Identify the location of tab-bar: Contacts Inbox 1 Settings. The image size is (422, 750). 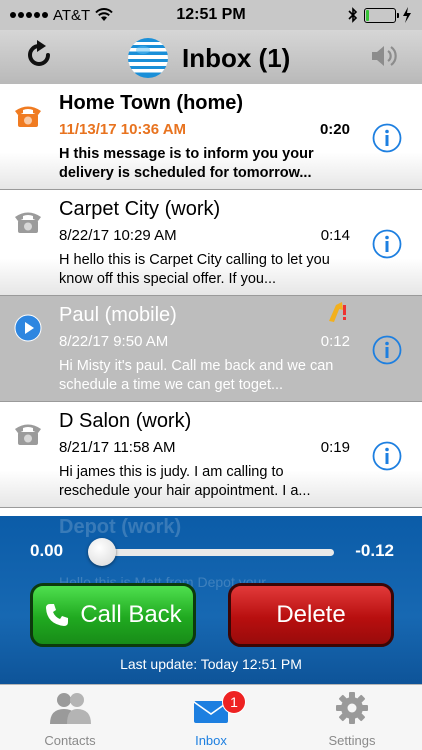
(211, 717).